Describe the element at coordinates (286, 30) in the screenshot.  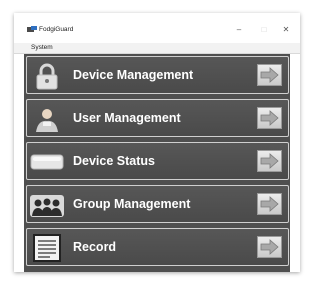
I see `close-button: ✕` at that location.